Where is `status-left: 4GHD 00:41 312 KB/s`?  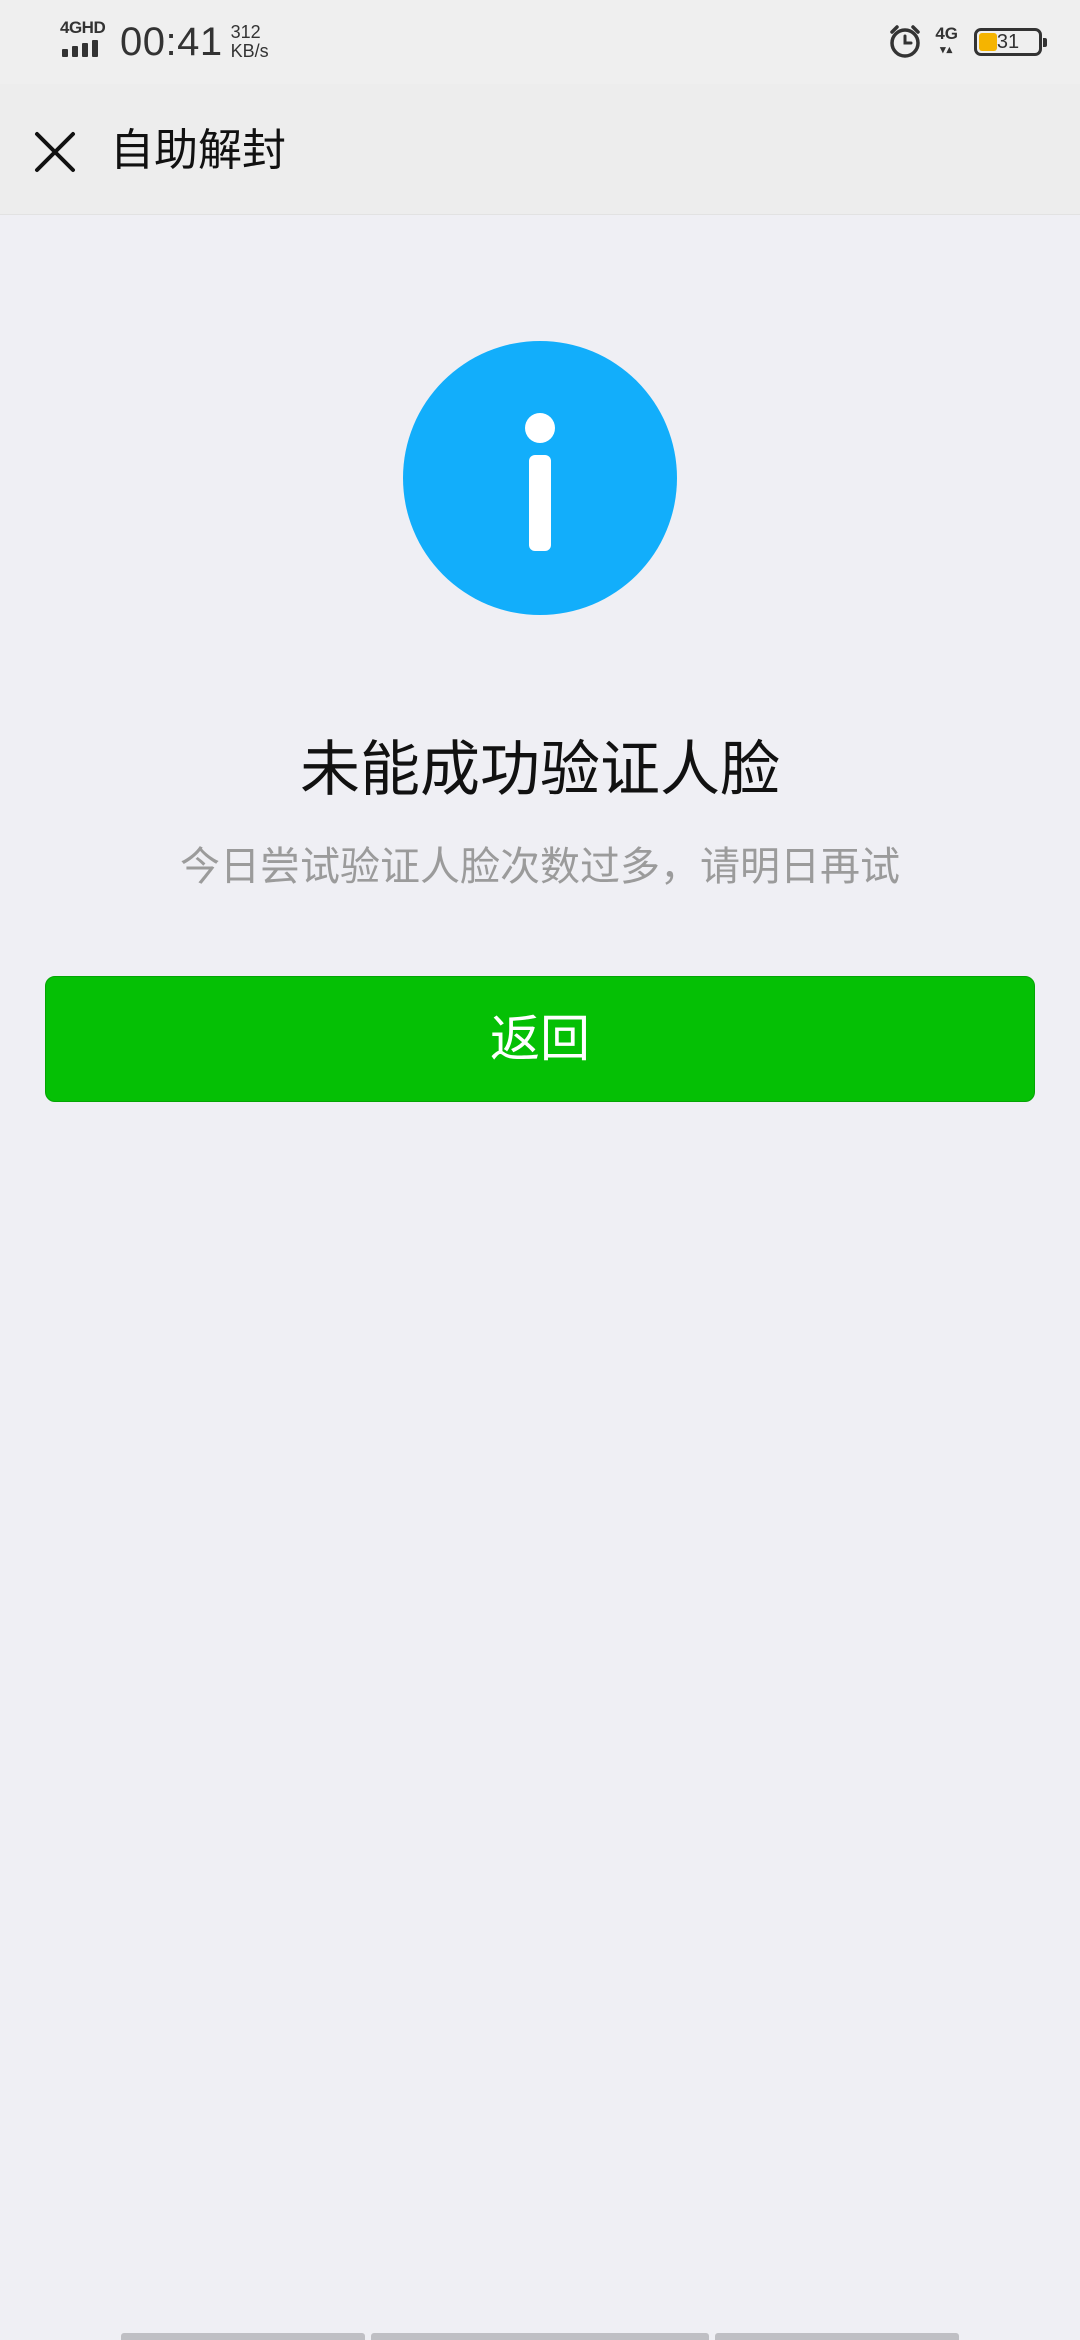 status-left: 4GHD 00:41 312 KB/s is located at coordinates (163, 42).